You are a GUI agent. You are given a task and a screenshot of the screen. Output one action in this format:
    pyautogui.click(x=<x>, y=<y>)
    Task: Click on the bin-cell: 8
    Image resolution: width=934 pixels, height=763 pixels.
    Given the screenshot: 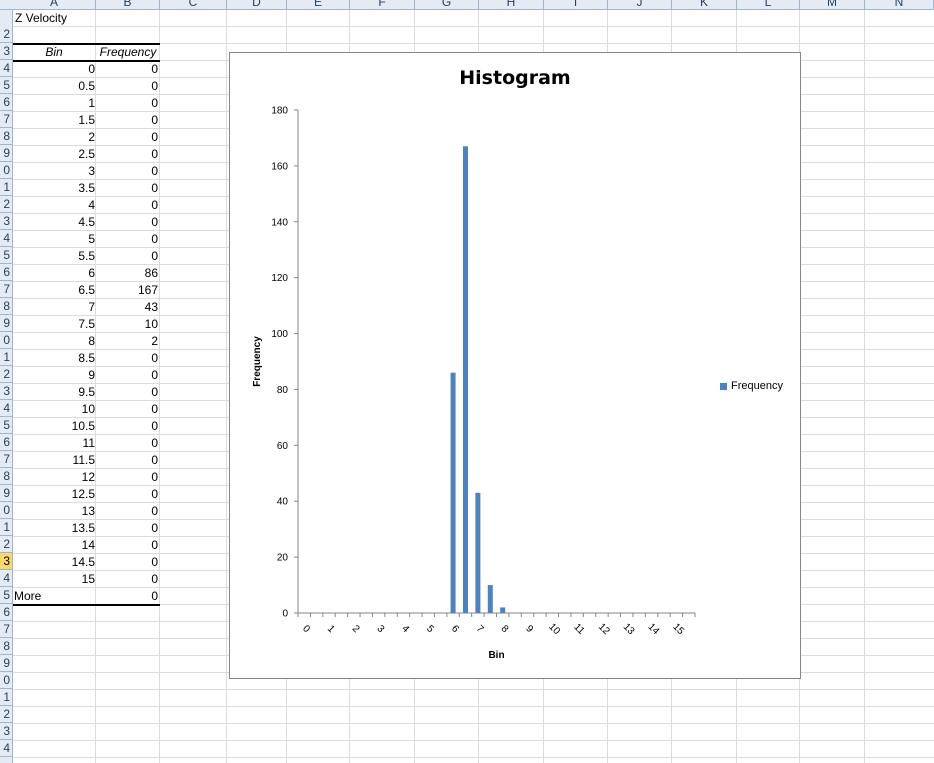 What is the action you would take?
    pyautogui.click(x=54, y=341)
    